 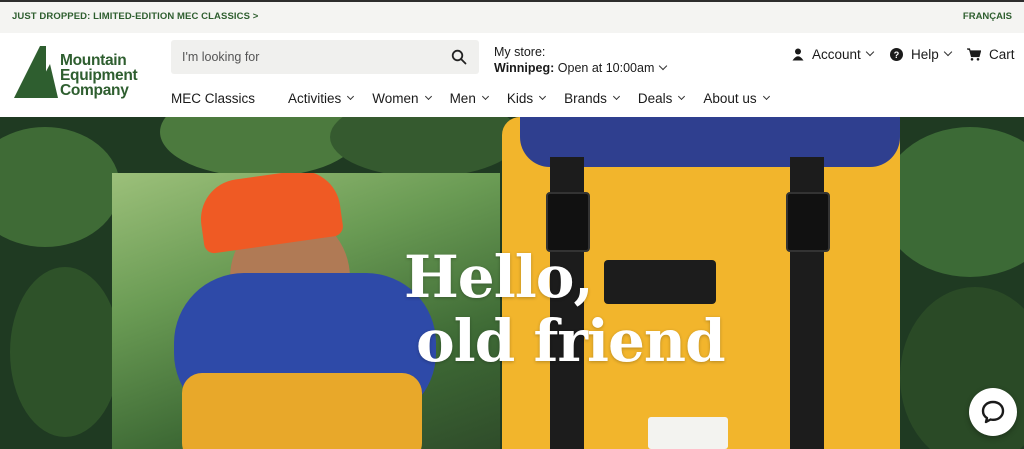 I want to click on search-input: I'm looking for, so click(x=325, y=57).